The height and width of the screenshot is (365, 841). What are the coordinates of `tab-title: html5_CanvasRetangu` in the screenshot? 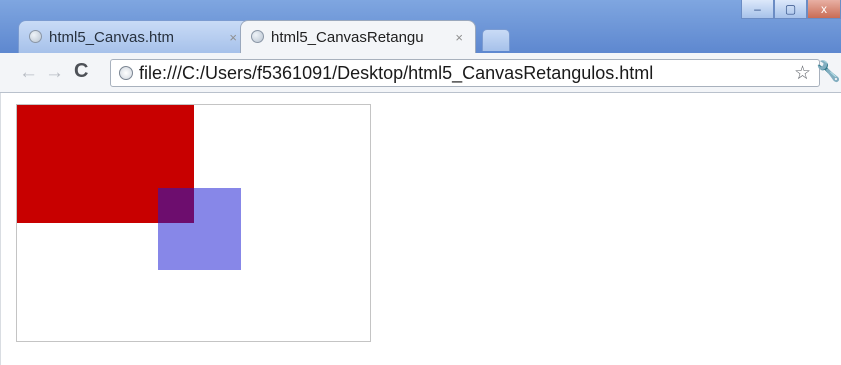 It's located at (347, 37).